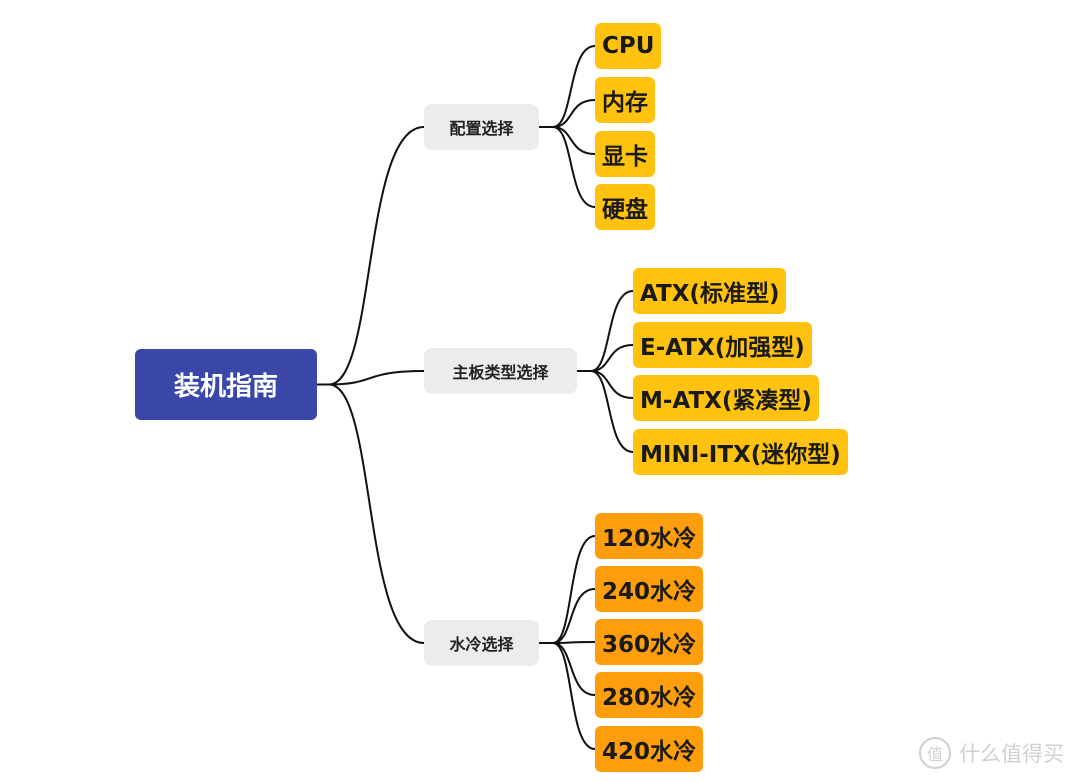 This screenshot has height=781, width=1080. Describe the element at coordinates (649, 642) in the screenshot. I see `leaf-360: 360水冷` at that location.